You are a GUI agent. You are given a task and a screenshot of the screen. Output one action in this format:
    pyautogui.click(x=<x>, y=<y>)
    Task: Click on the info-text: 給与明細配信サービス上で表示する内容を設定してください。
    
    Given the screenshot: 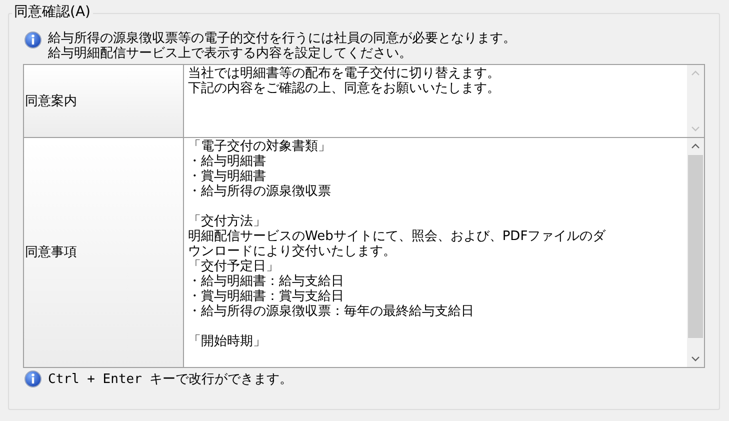 What is the action you would take?
    pyautogui.click(x=230, y=53)
    